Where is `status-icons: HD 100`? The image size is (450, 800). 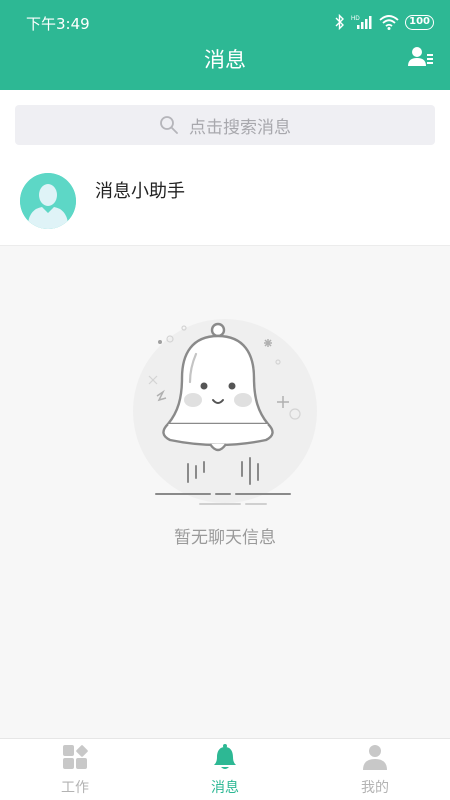 status-icons: HD 100 is located at coordinates (384, 22).